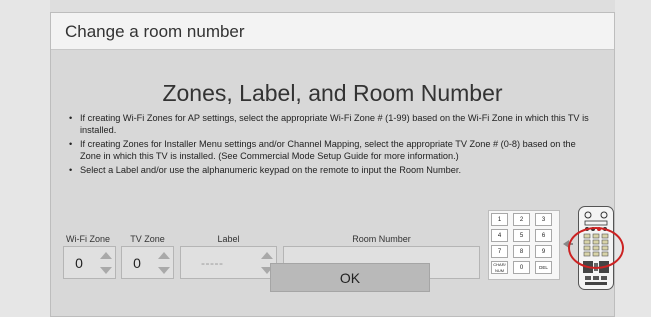 This screenshot has width=651, height=317. I want to click on keypad-highlight-circle, so click(596, 248).